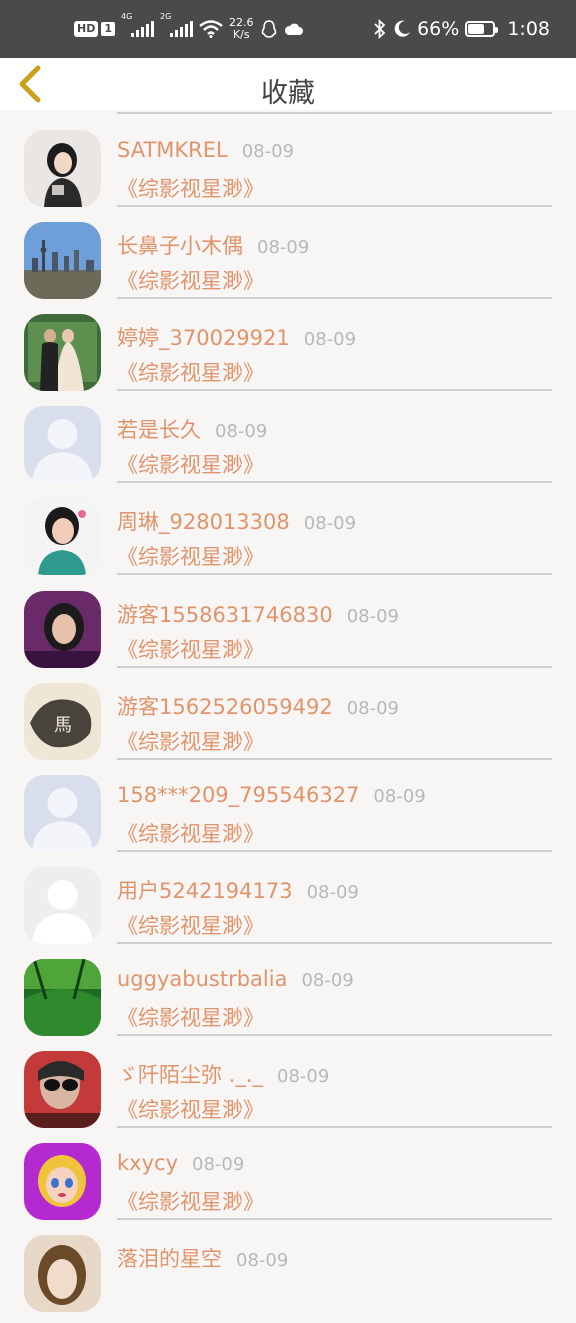 The width and height of the screenshot is (576, 1323). What do you see at coordinates (225, 615) in the screenshot?
I see `user-name: 游客1558631746830` at bounding box center [225, 615].